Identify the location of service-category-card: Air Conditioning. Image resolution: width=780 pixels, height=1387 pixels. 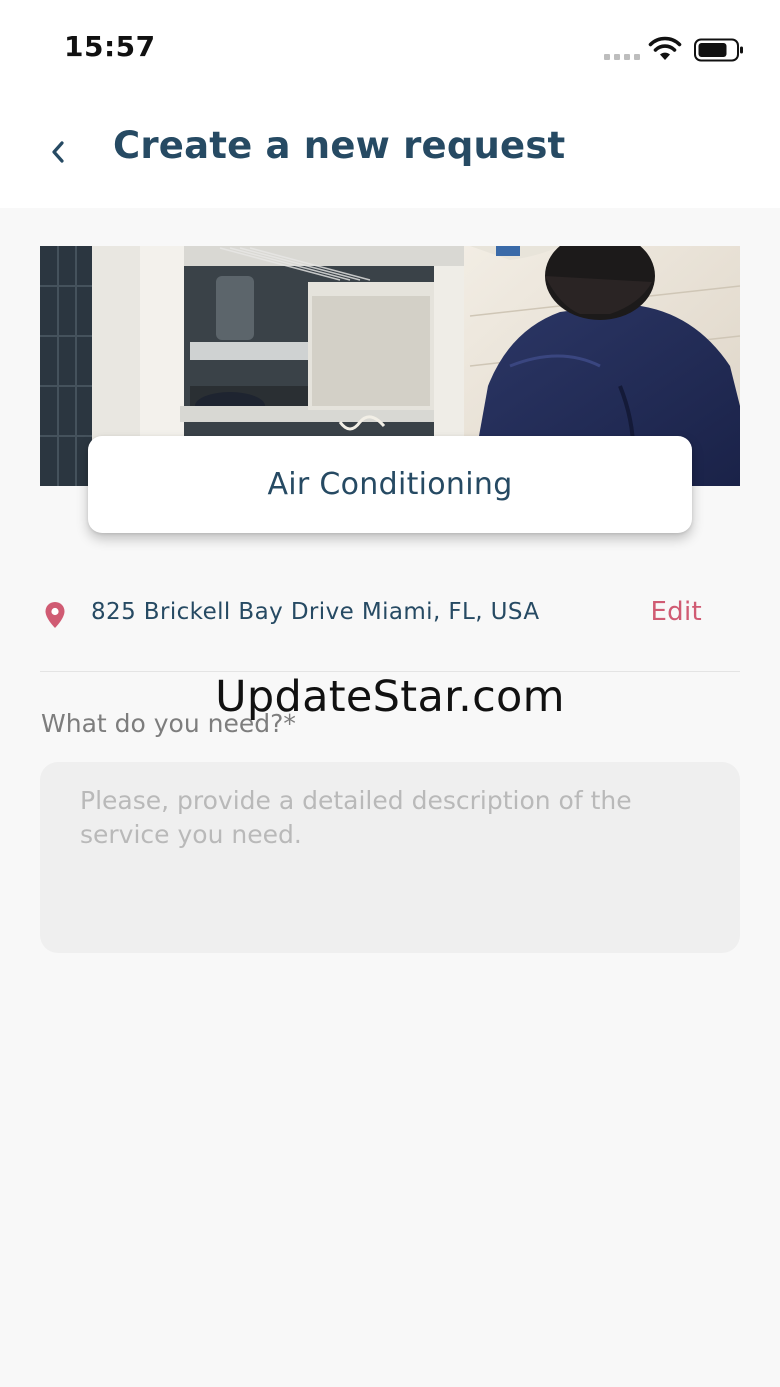
(390, 484).